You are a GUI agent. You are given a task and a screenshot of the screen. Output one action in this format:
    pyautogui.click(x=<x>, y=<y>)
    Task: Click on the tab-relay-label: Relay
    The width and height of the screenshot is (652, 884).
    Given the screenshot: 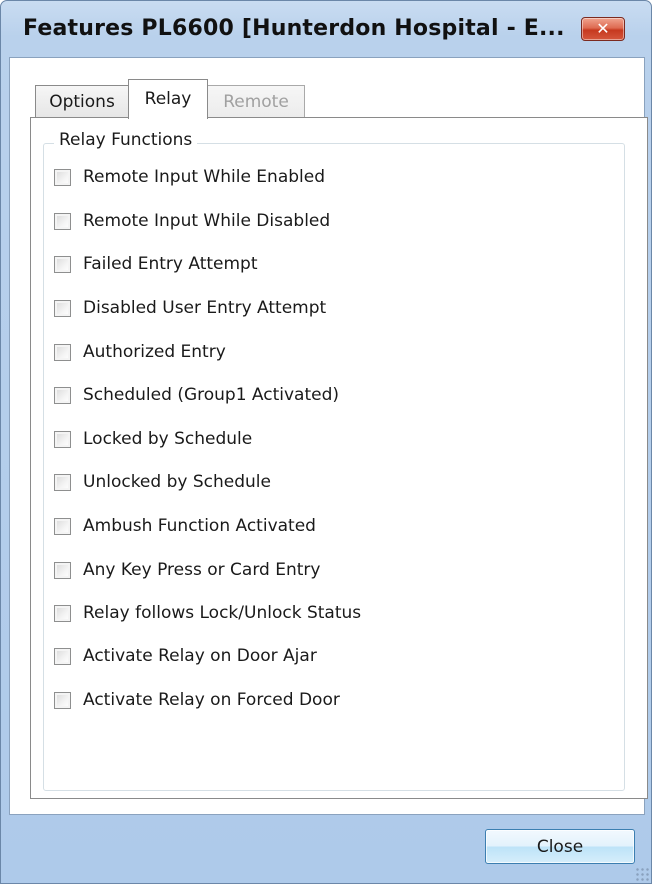 What is the action you would take?
    pyautogui.click(x=168, y=99)
    